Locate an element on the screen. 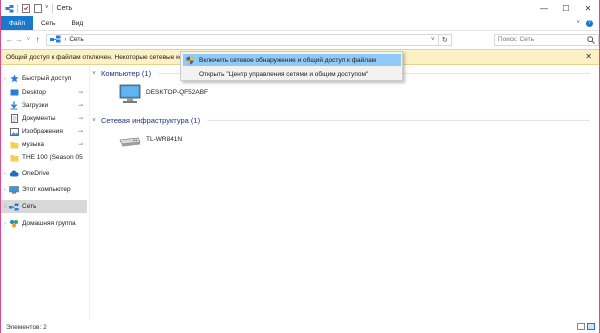  group-header-network-infrastructure: ˅ Сетевая инфраструктура (1) is located at coordinates (340, 120).